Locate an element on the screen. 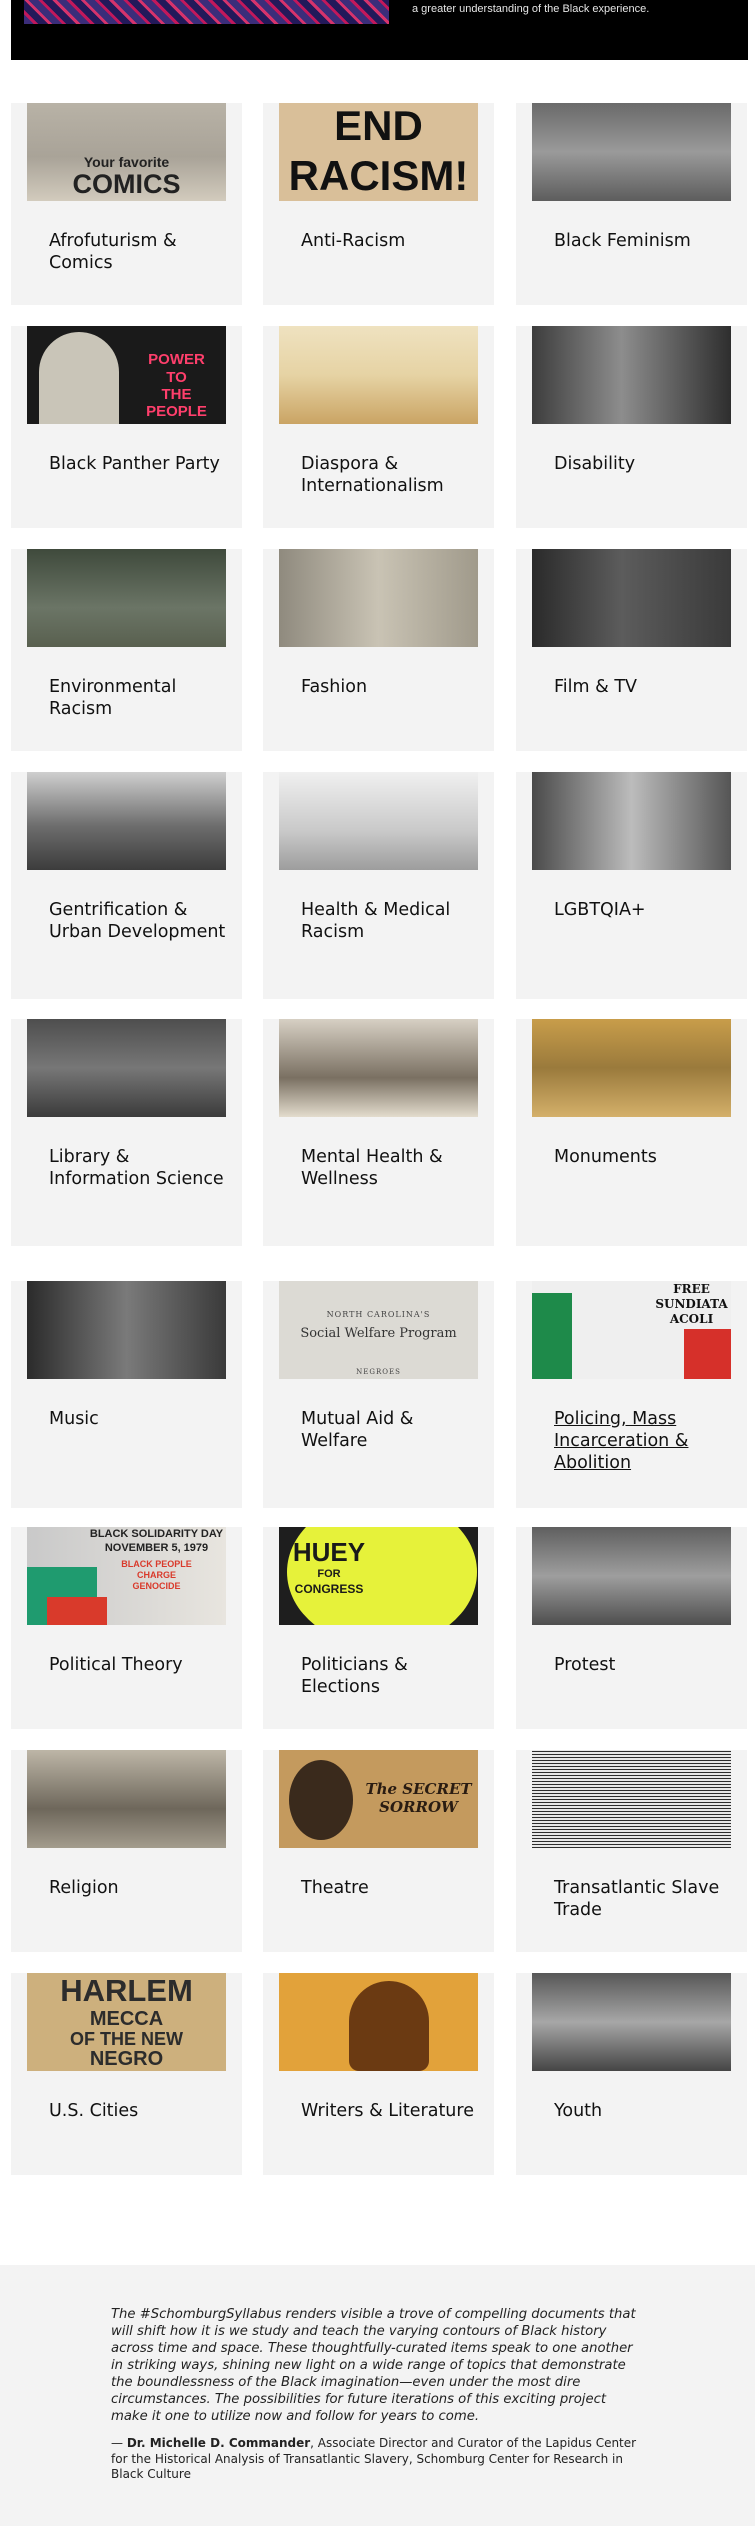 The height and width of the screenshot is (2526, 755). thumb-caption: BLACK PEOPLE is located at coordinates (156, 1564).